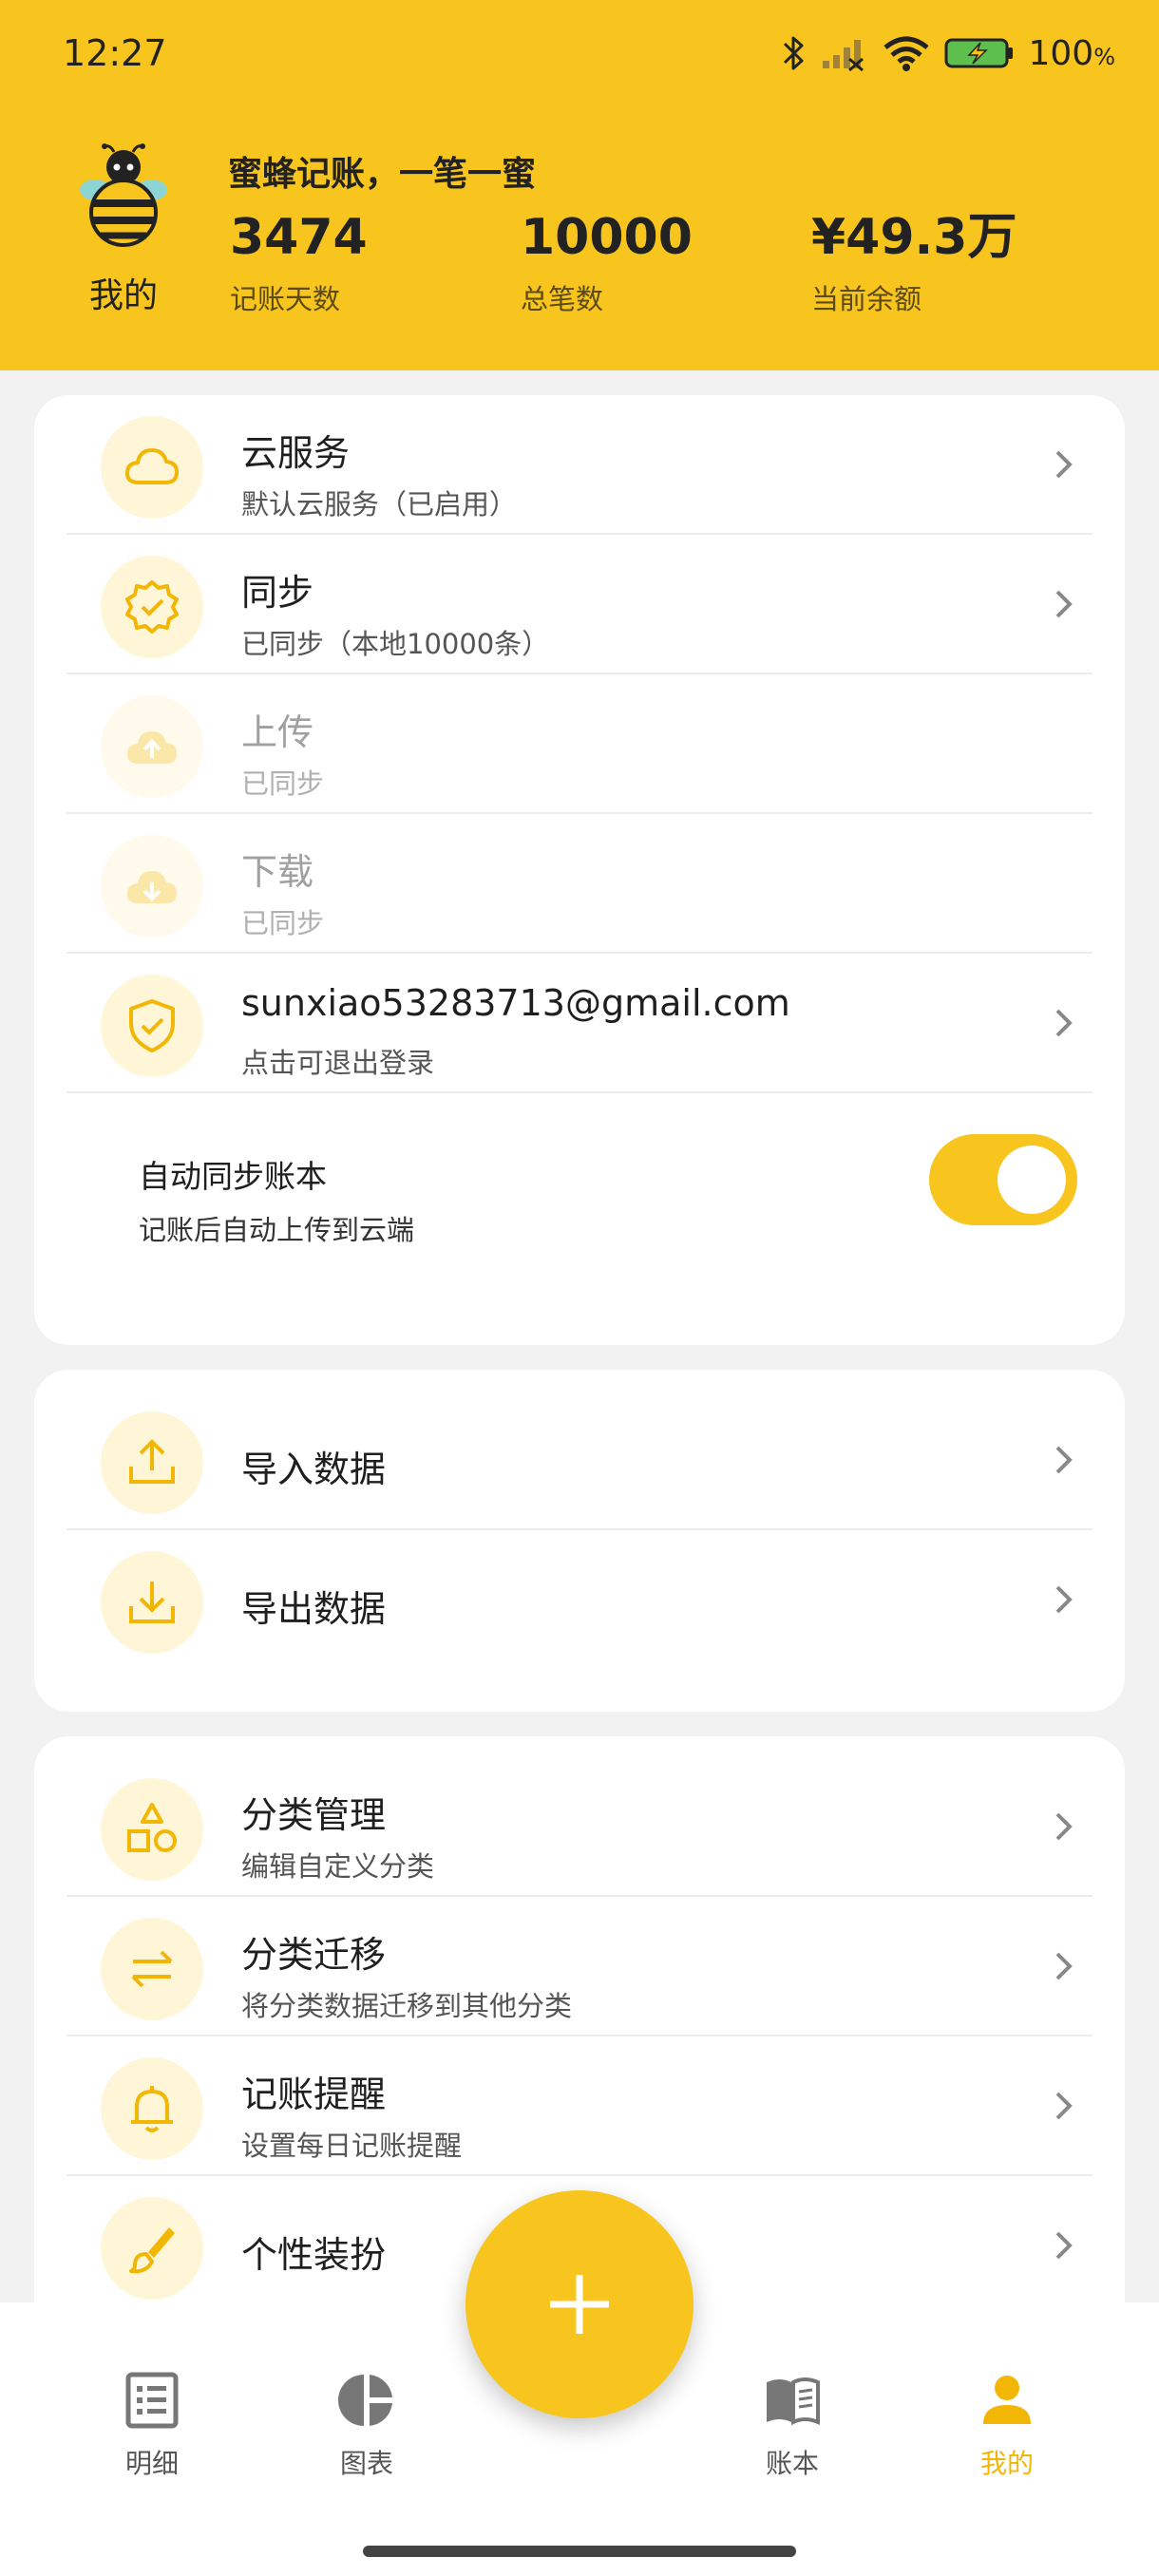 This screenshot has width=1159, height=2576. What do you see at coordinates (794, 53) in the screenshot?
I see `bluetooth-icon` at bounding box center [794, 53].